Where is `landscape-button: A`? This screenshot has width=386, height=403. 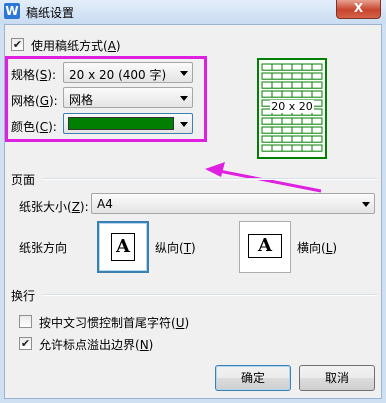
landscape-button: A is located at coordinates (265, 247).